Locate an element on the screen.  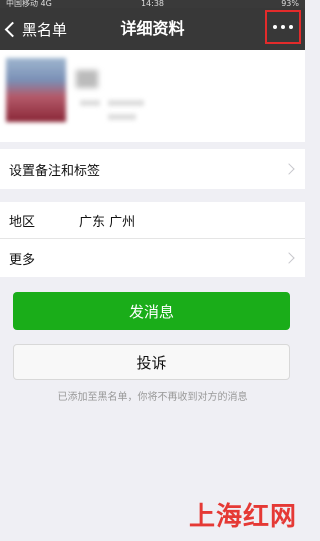
more-row: 更多 is located at coordinates (152, 257).